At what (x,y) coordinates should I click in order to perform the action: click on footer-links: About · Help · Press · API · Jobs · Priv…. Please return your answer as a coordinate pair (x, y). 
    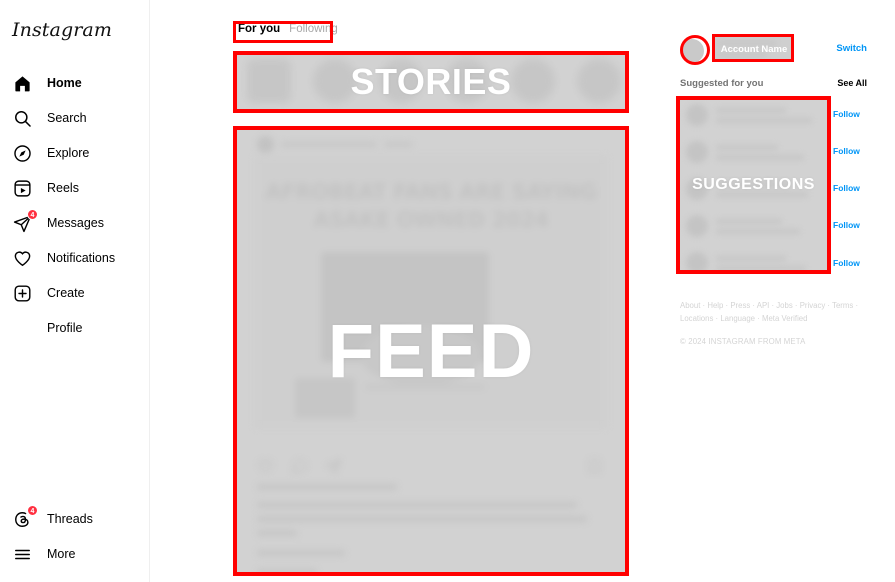
    Looking at the image, I should click on (769, 312).